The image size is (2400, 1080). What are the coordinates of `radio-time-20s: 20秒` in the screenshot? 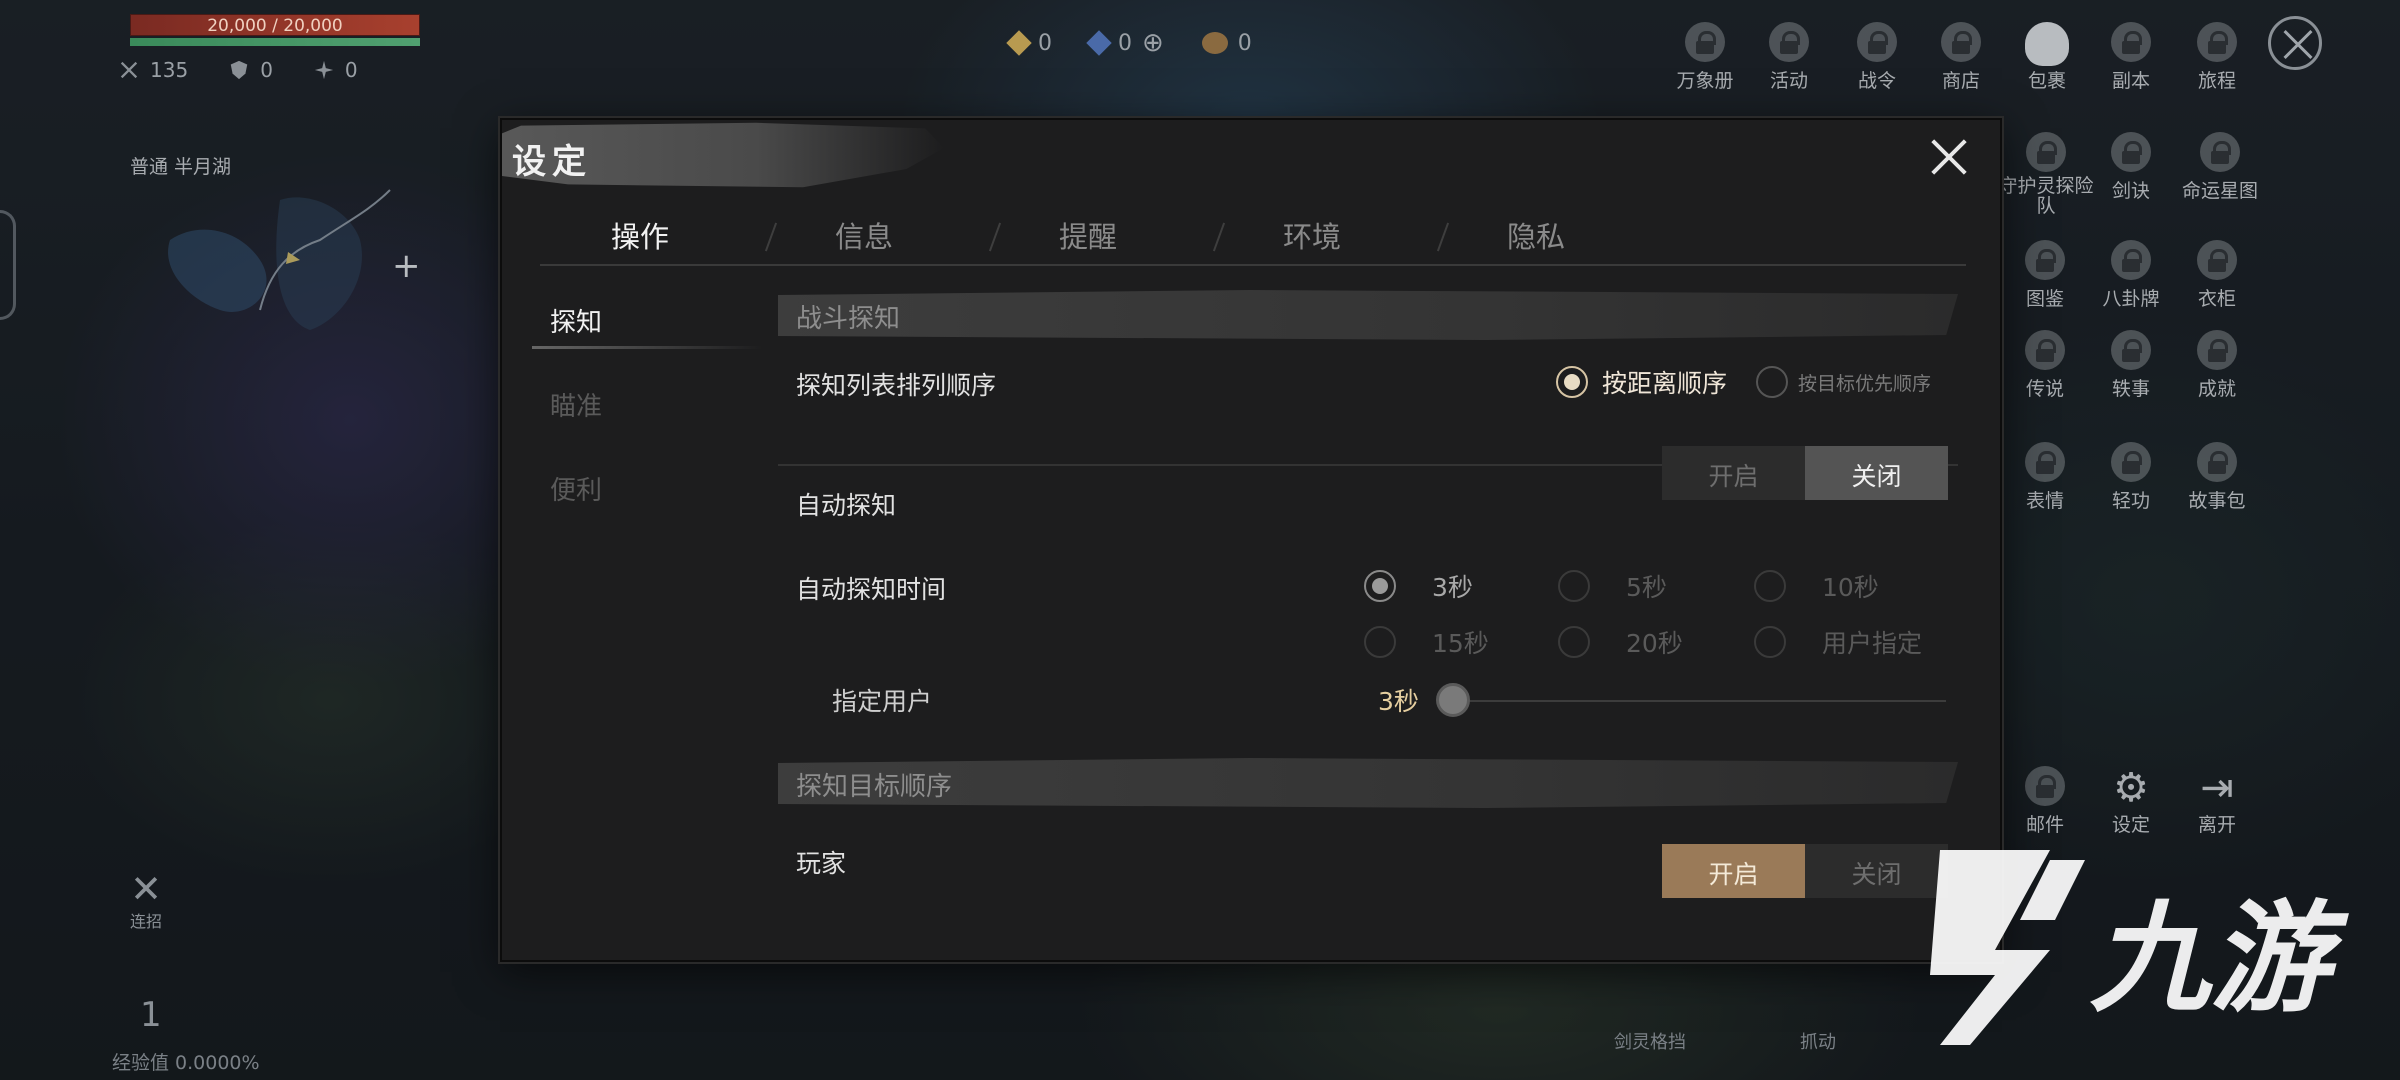 It's located at (1620, 642).